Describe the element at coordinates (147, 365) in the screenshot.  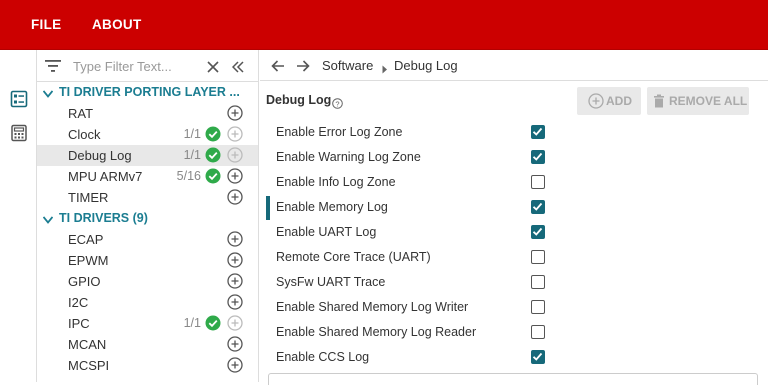
I see `tree-item-mcspi: MCSPI` at that location.